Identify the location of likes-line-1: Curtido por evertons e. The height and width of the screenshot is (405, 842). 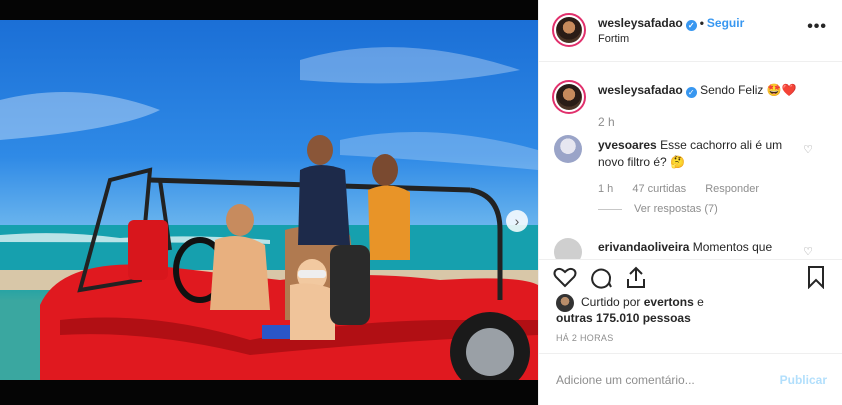
(642, 302).